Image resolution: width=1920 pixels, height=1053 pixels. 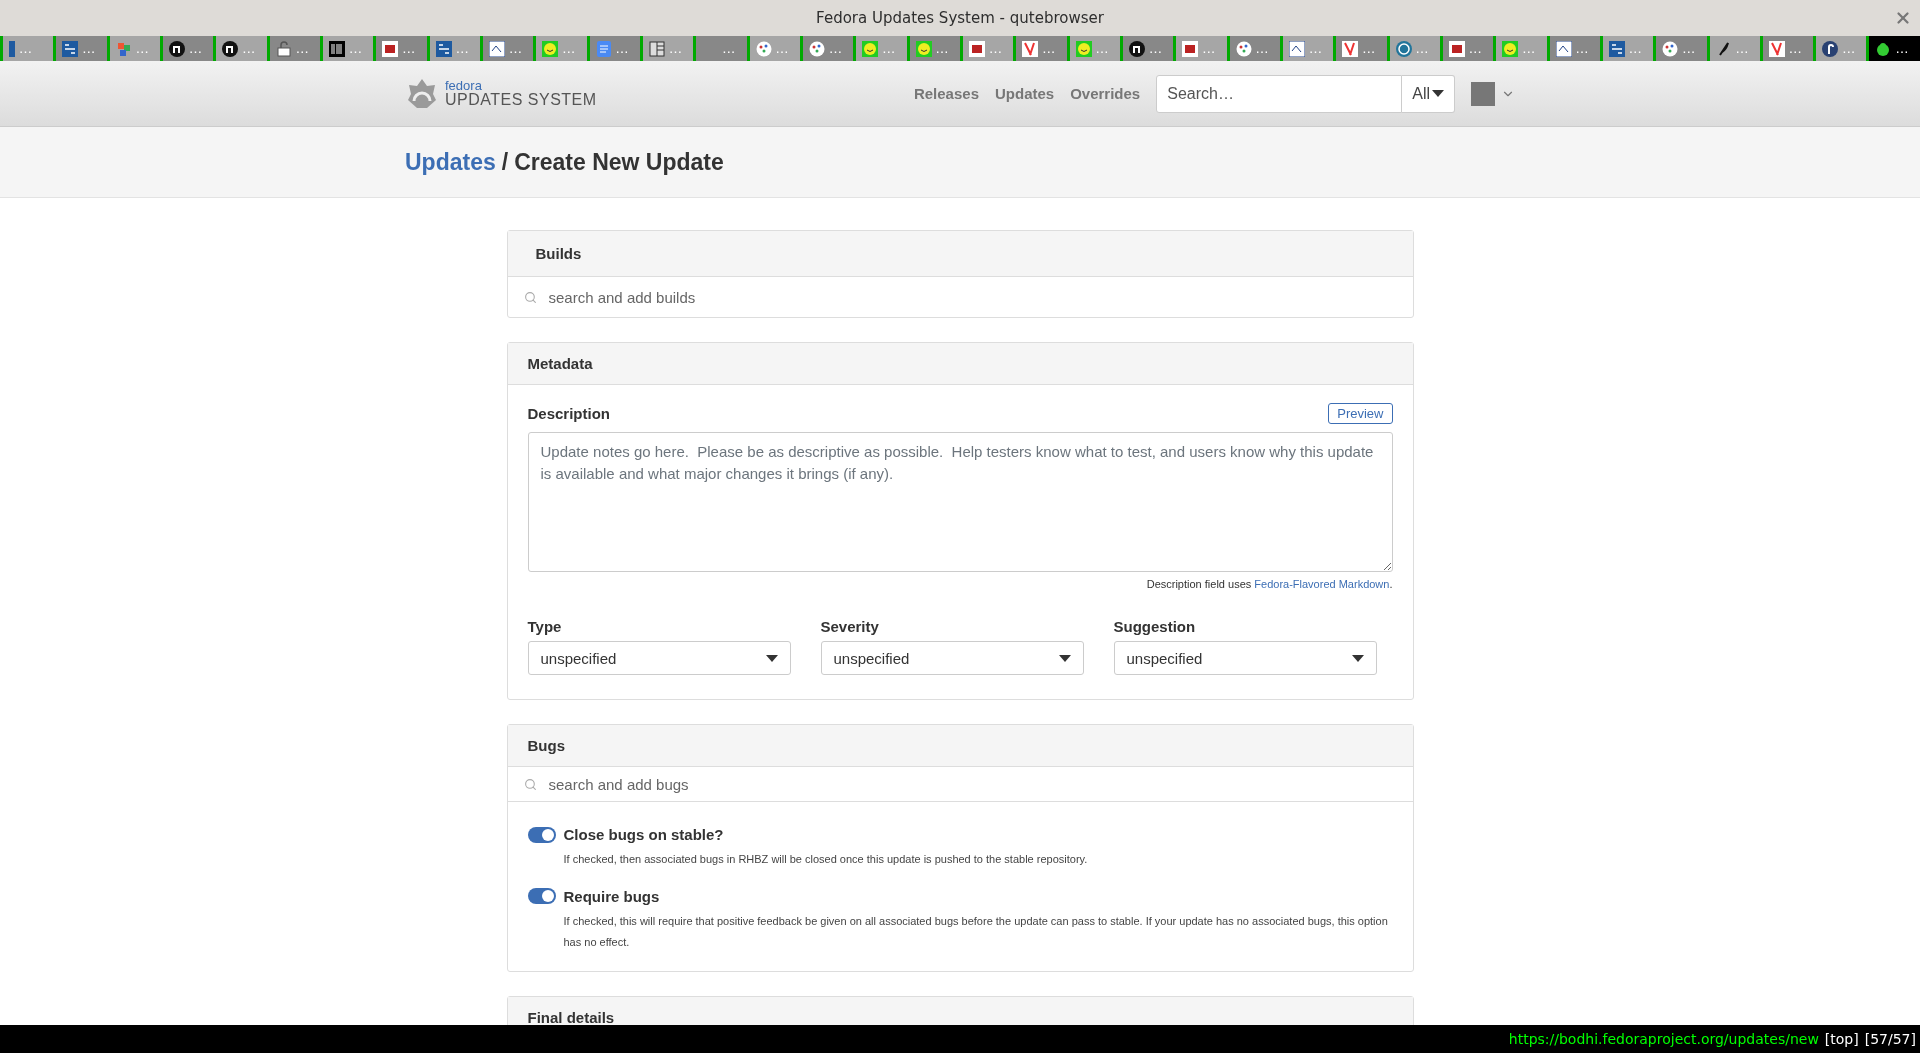 I want to click on scroll-position: [top], so click(x=1841, y=1039).